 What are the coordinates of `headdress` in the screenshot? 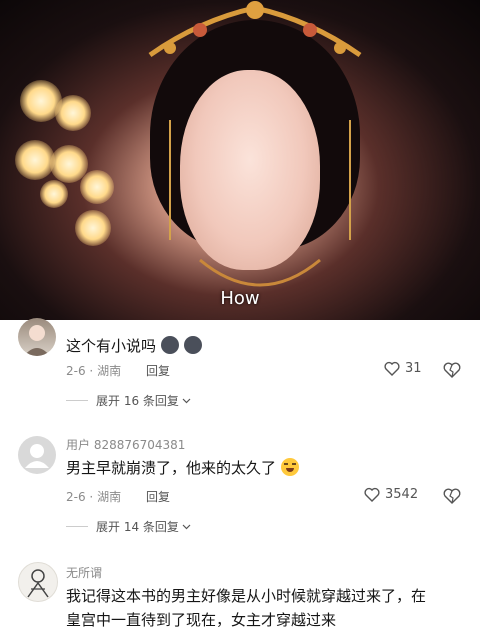 It's located at (255, 29).